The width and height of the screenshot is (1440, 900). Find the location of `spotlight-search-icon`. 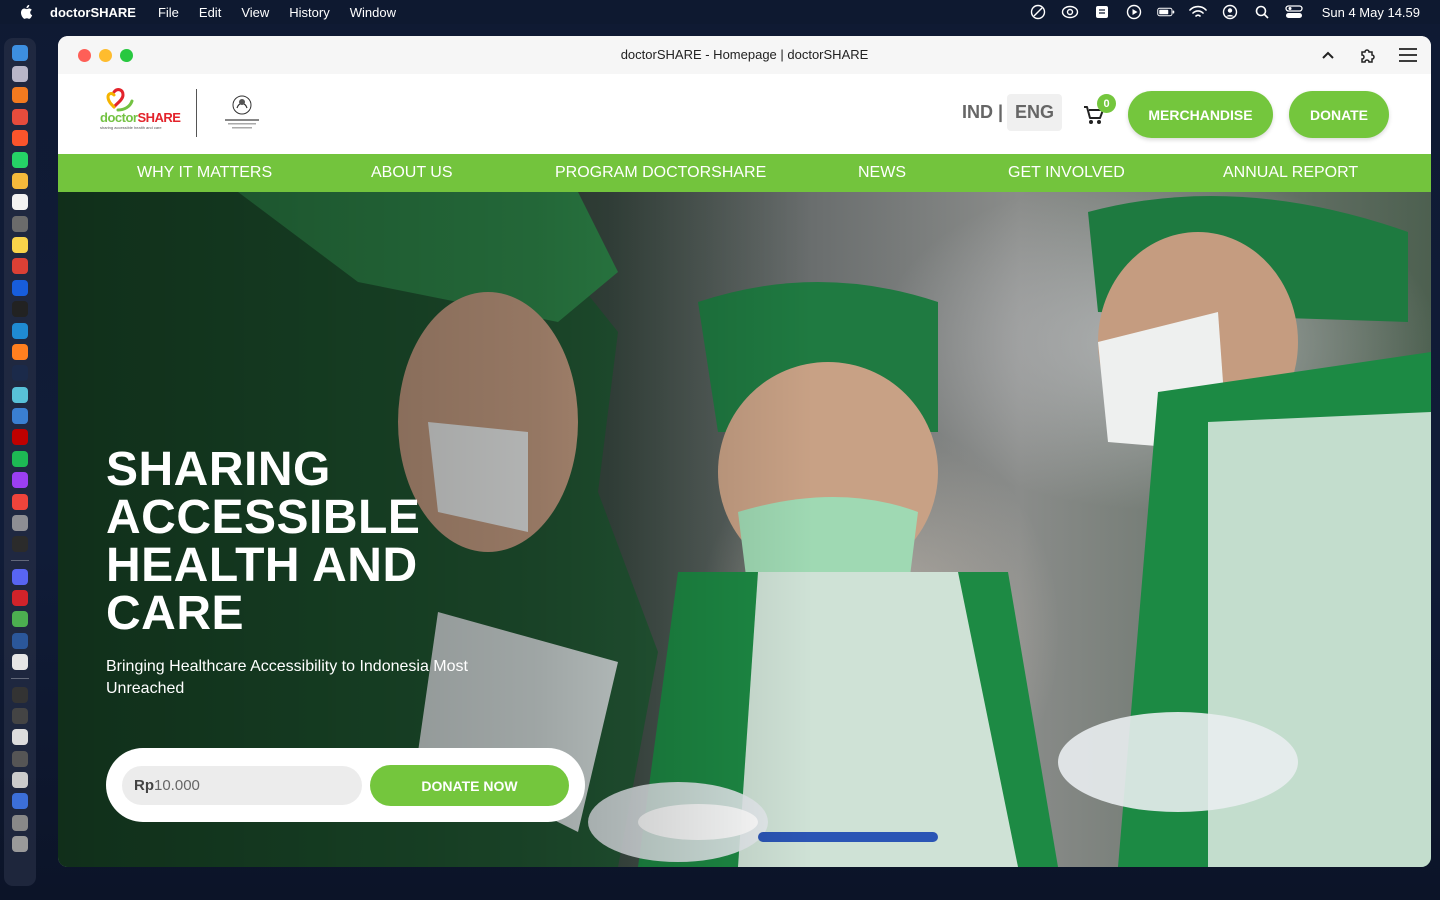

spotlight-search-icon is located at coordinates (1262, 12).